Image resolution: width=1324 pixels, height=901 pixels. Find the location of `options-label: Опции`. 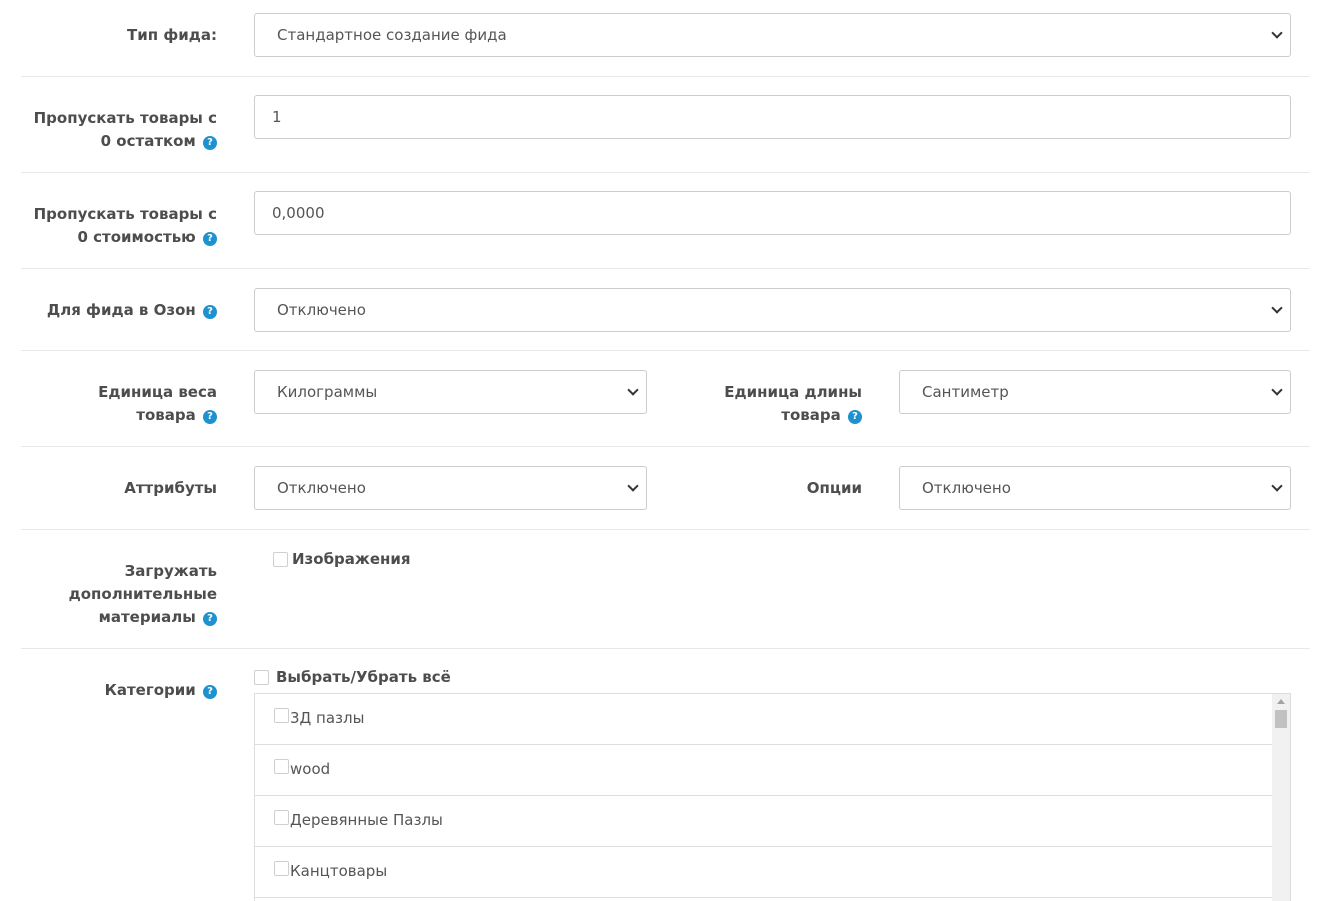

options-label: Опции is located at coordinates (834, 488).